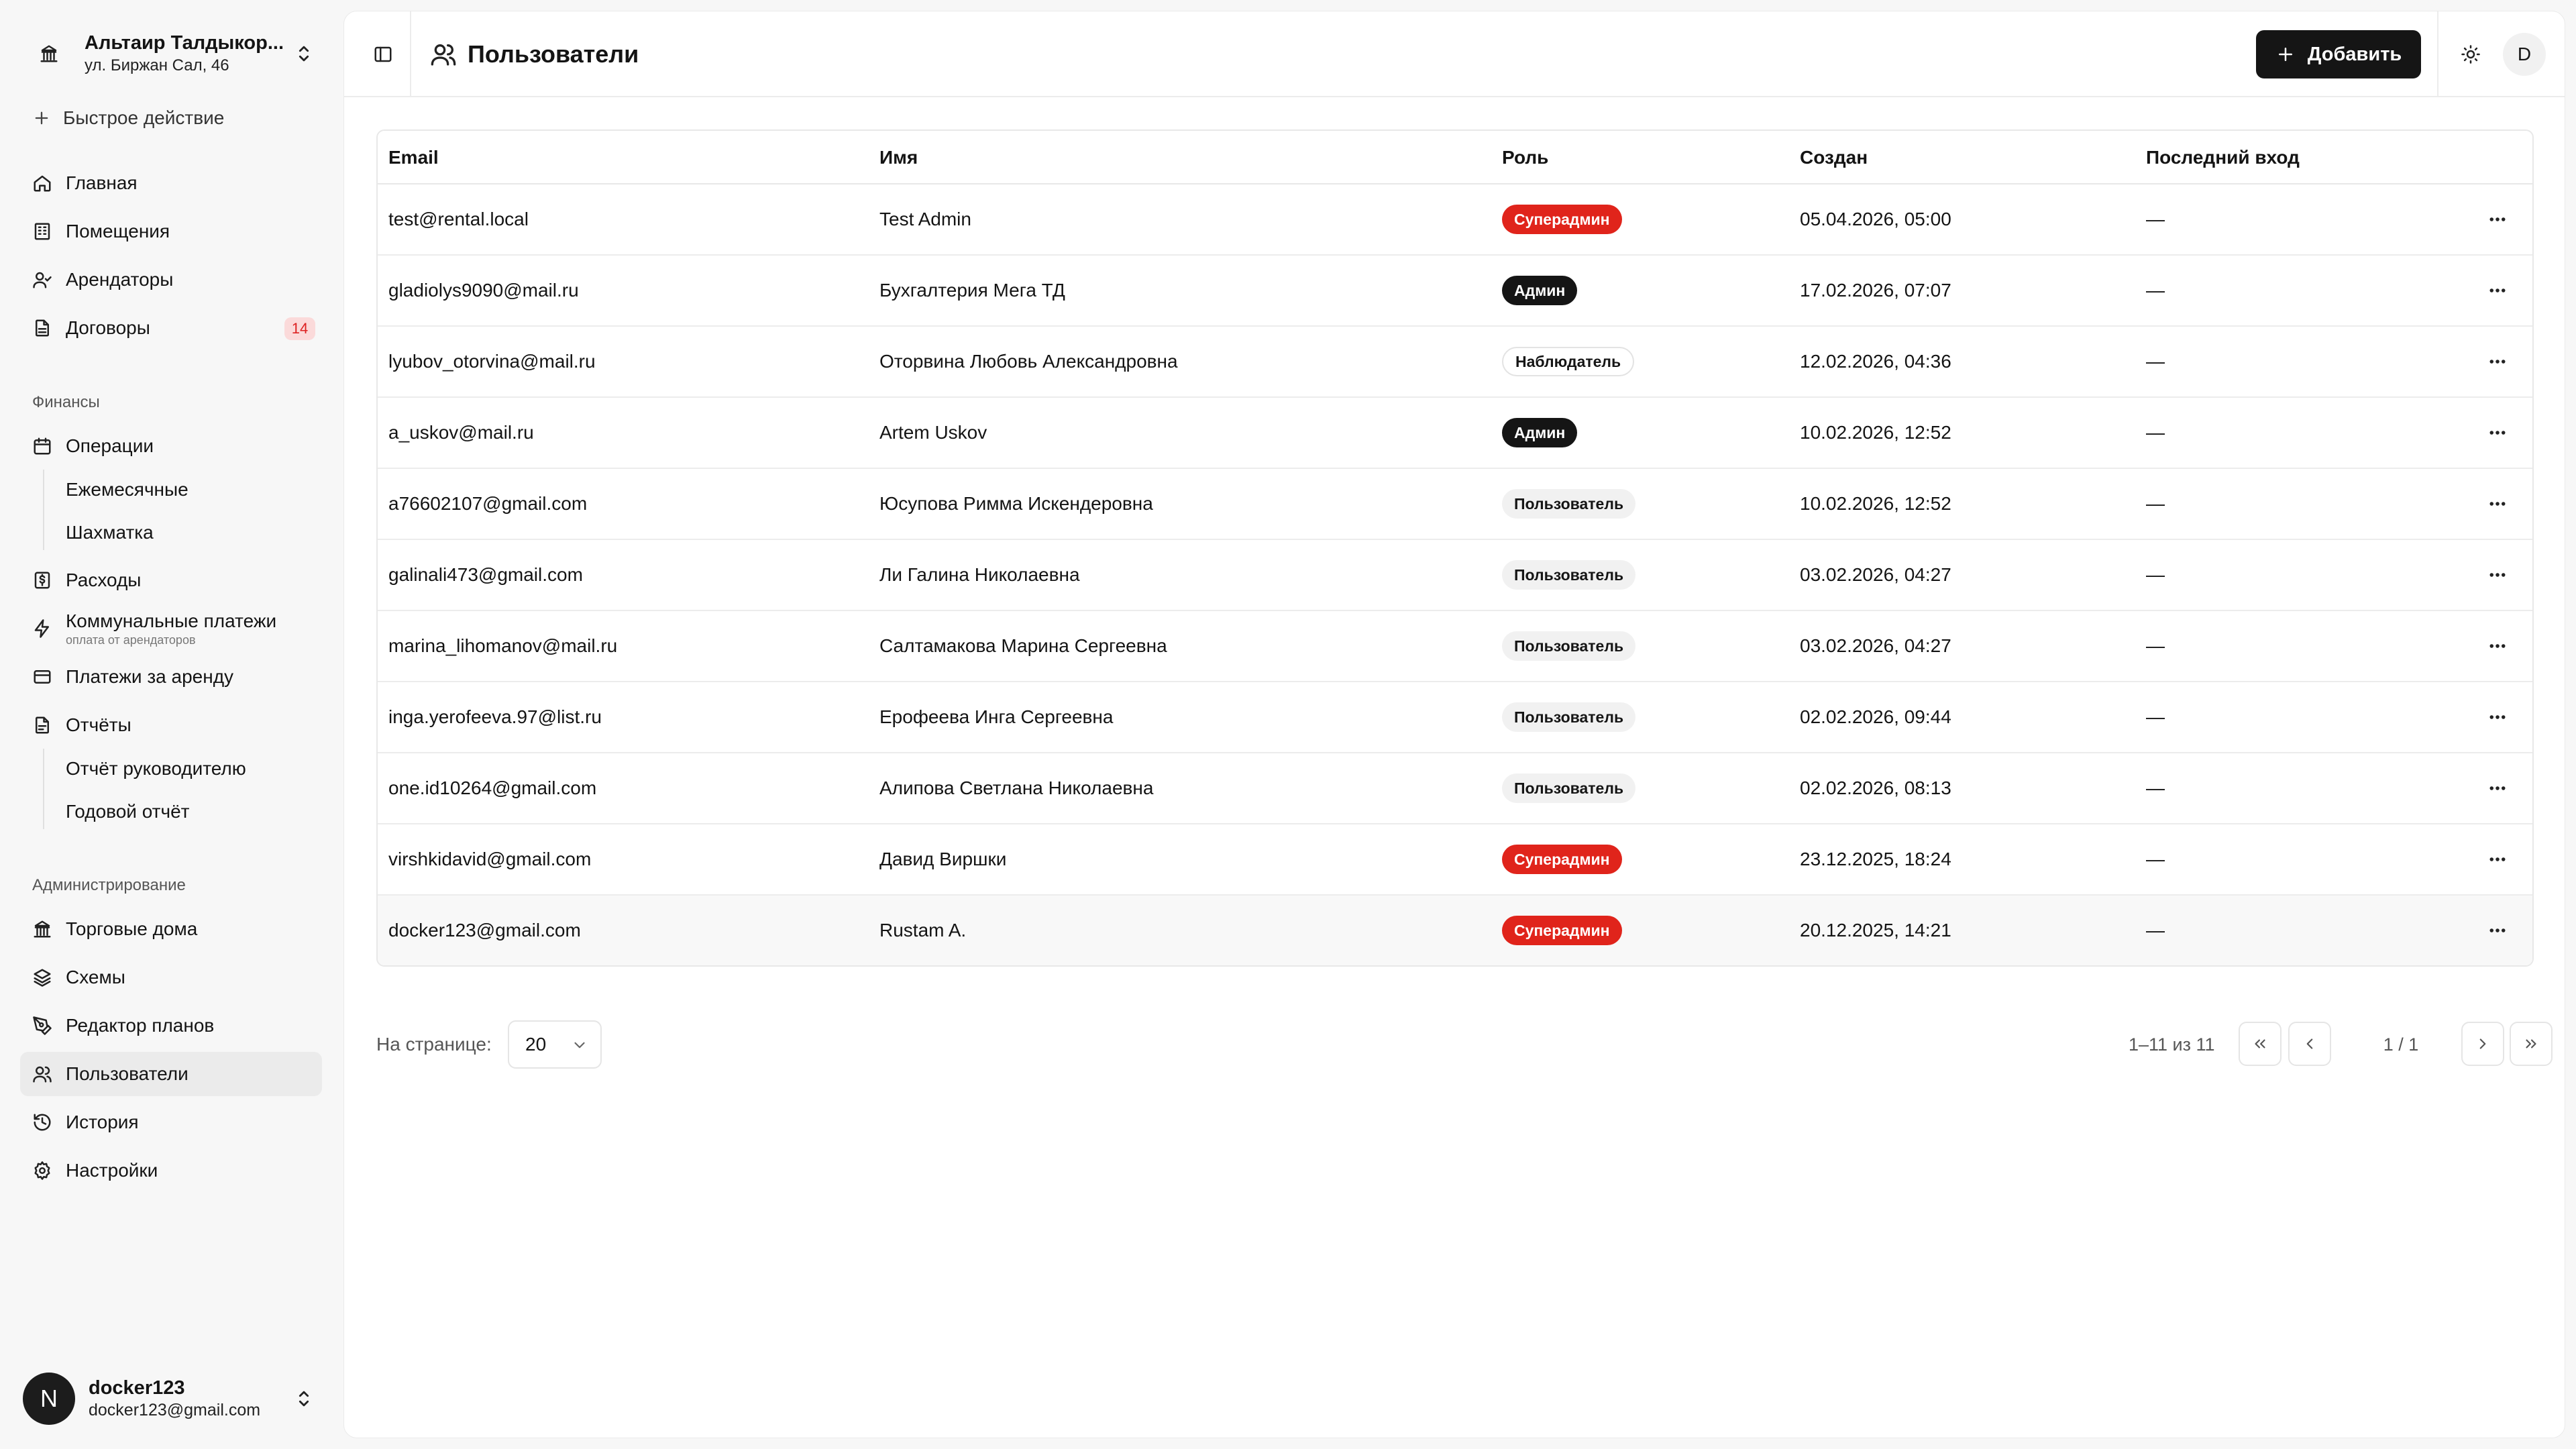  Describe the element at coordinates (579, 1045) in the screenshot. I see `chevron-down-icon` at that location.